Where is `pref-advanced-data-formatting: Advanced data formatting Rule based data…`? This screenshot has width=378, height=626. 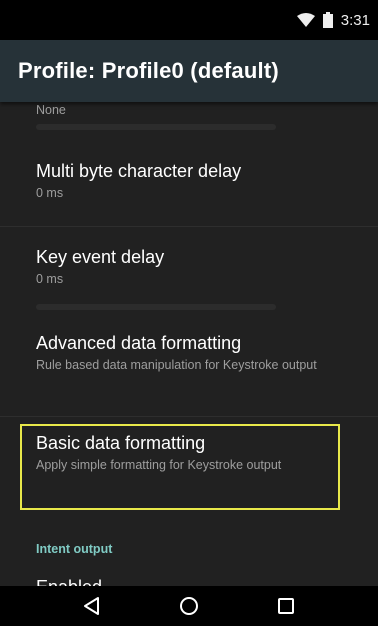
pref-advanced-data-formatting: Advanced data formatting Rule based data… is located at coordinates (197, 353).